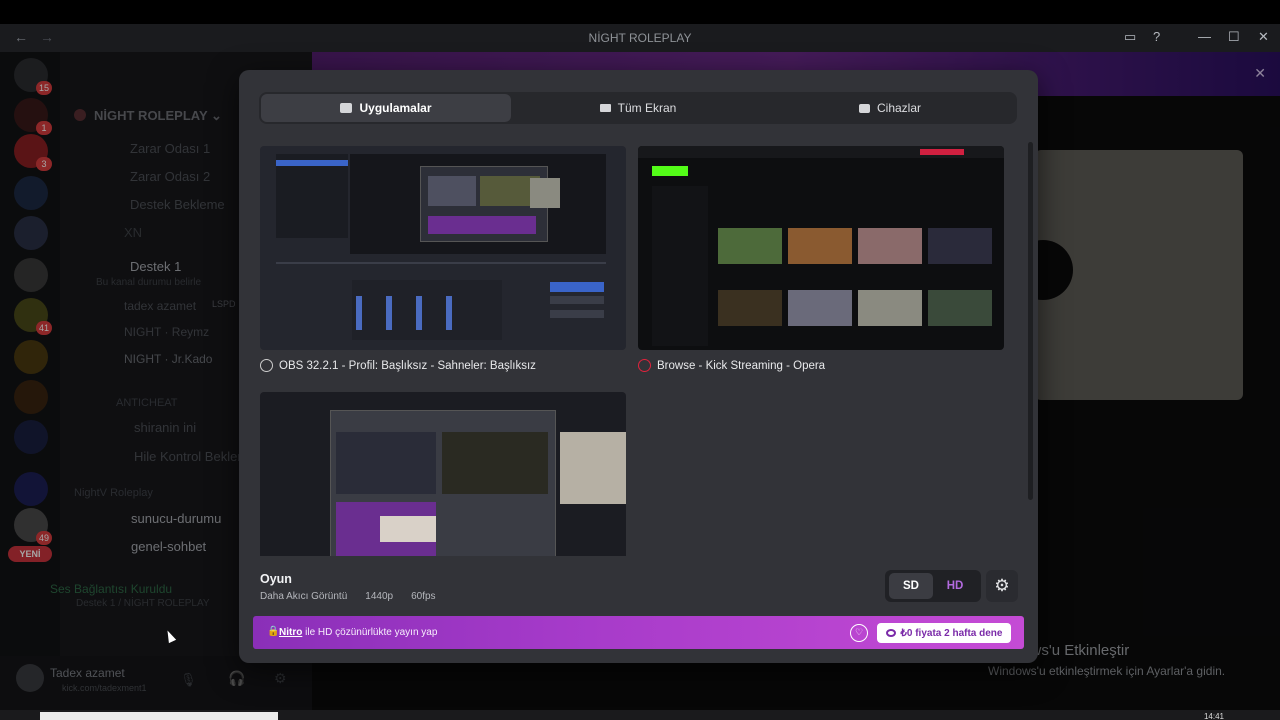 This screenshot has height=720, width=1280. Describe the element at coordinates (395, 108) in the screenshot. I see `tab-label: Uygulamalar` at that location.